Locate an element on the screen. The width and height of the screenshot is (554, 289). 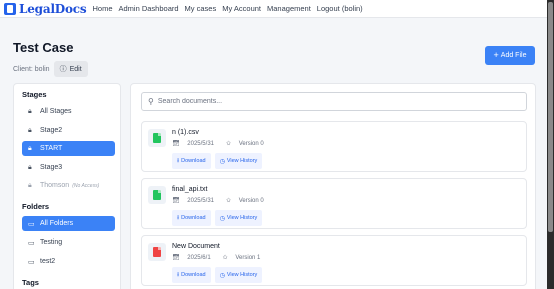
folder-label: All Folders is located at coordinates (57, 223).